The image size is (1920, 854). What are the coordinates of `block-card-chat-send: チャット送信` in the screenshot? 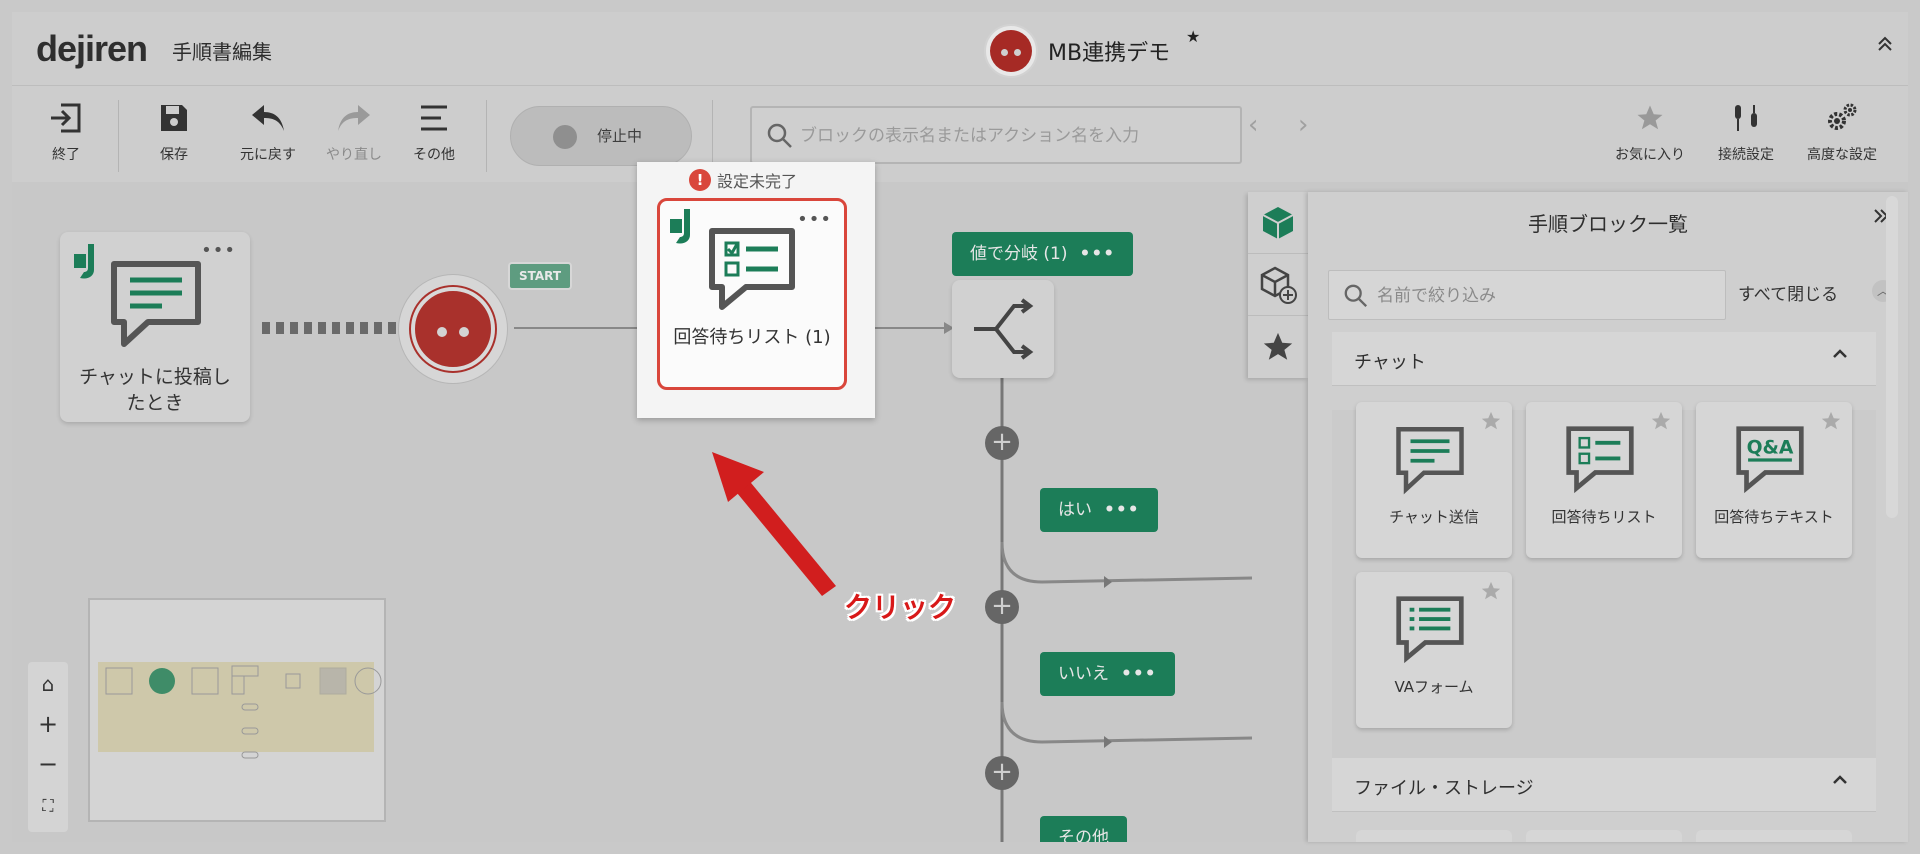 It's located at (1434, 480).